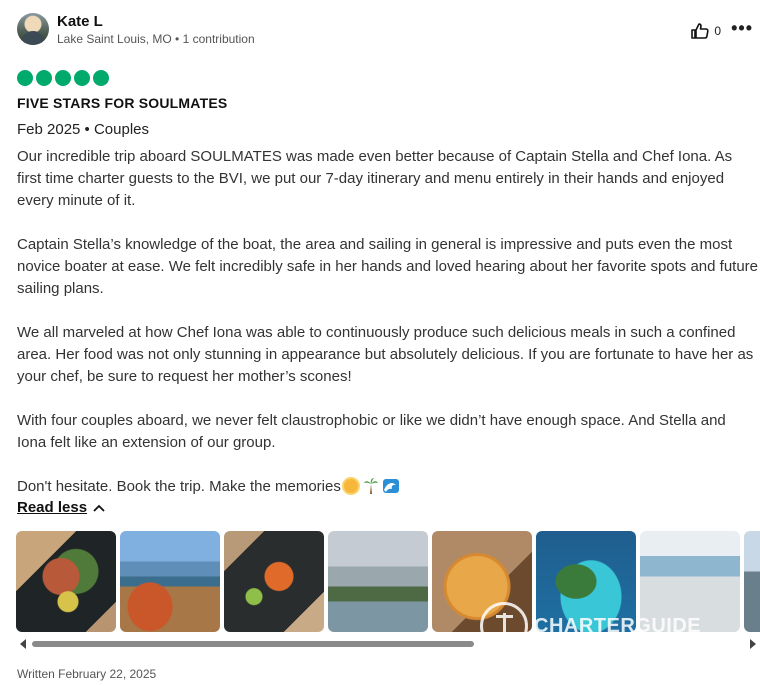 The width and height of the screenshot is (760, 686). I want to click on review-photo-rainbow, so click(378, 581).